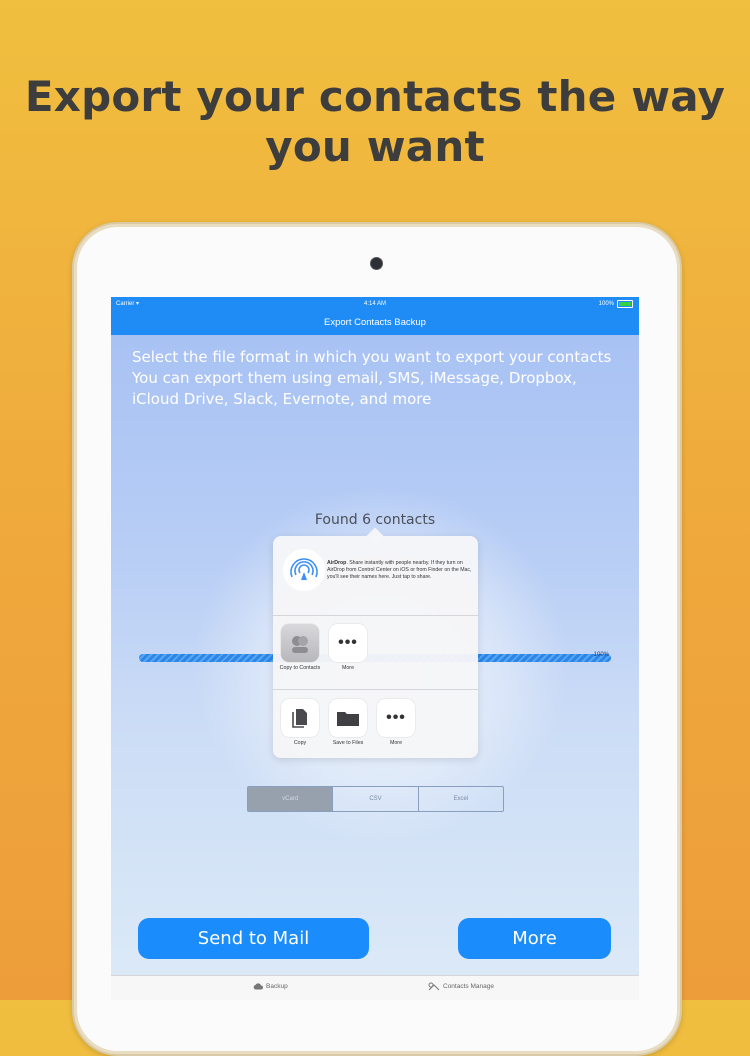  What do you see at coordinates (375, 520) in the screenshot?
I see `found-contacts-label: Found 6 contacts` at bounding box center [375, 520].